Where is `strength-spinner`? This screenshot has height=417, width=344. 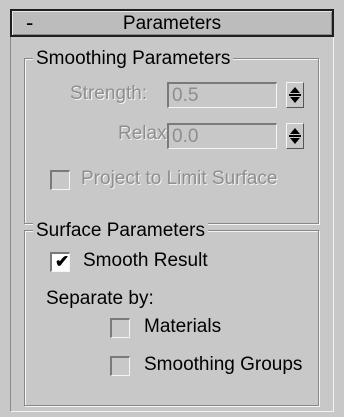
strength-spinner is located at coordinates (295, 95).